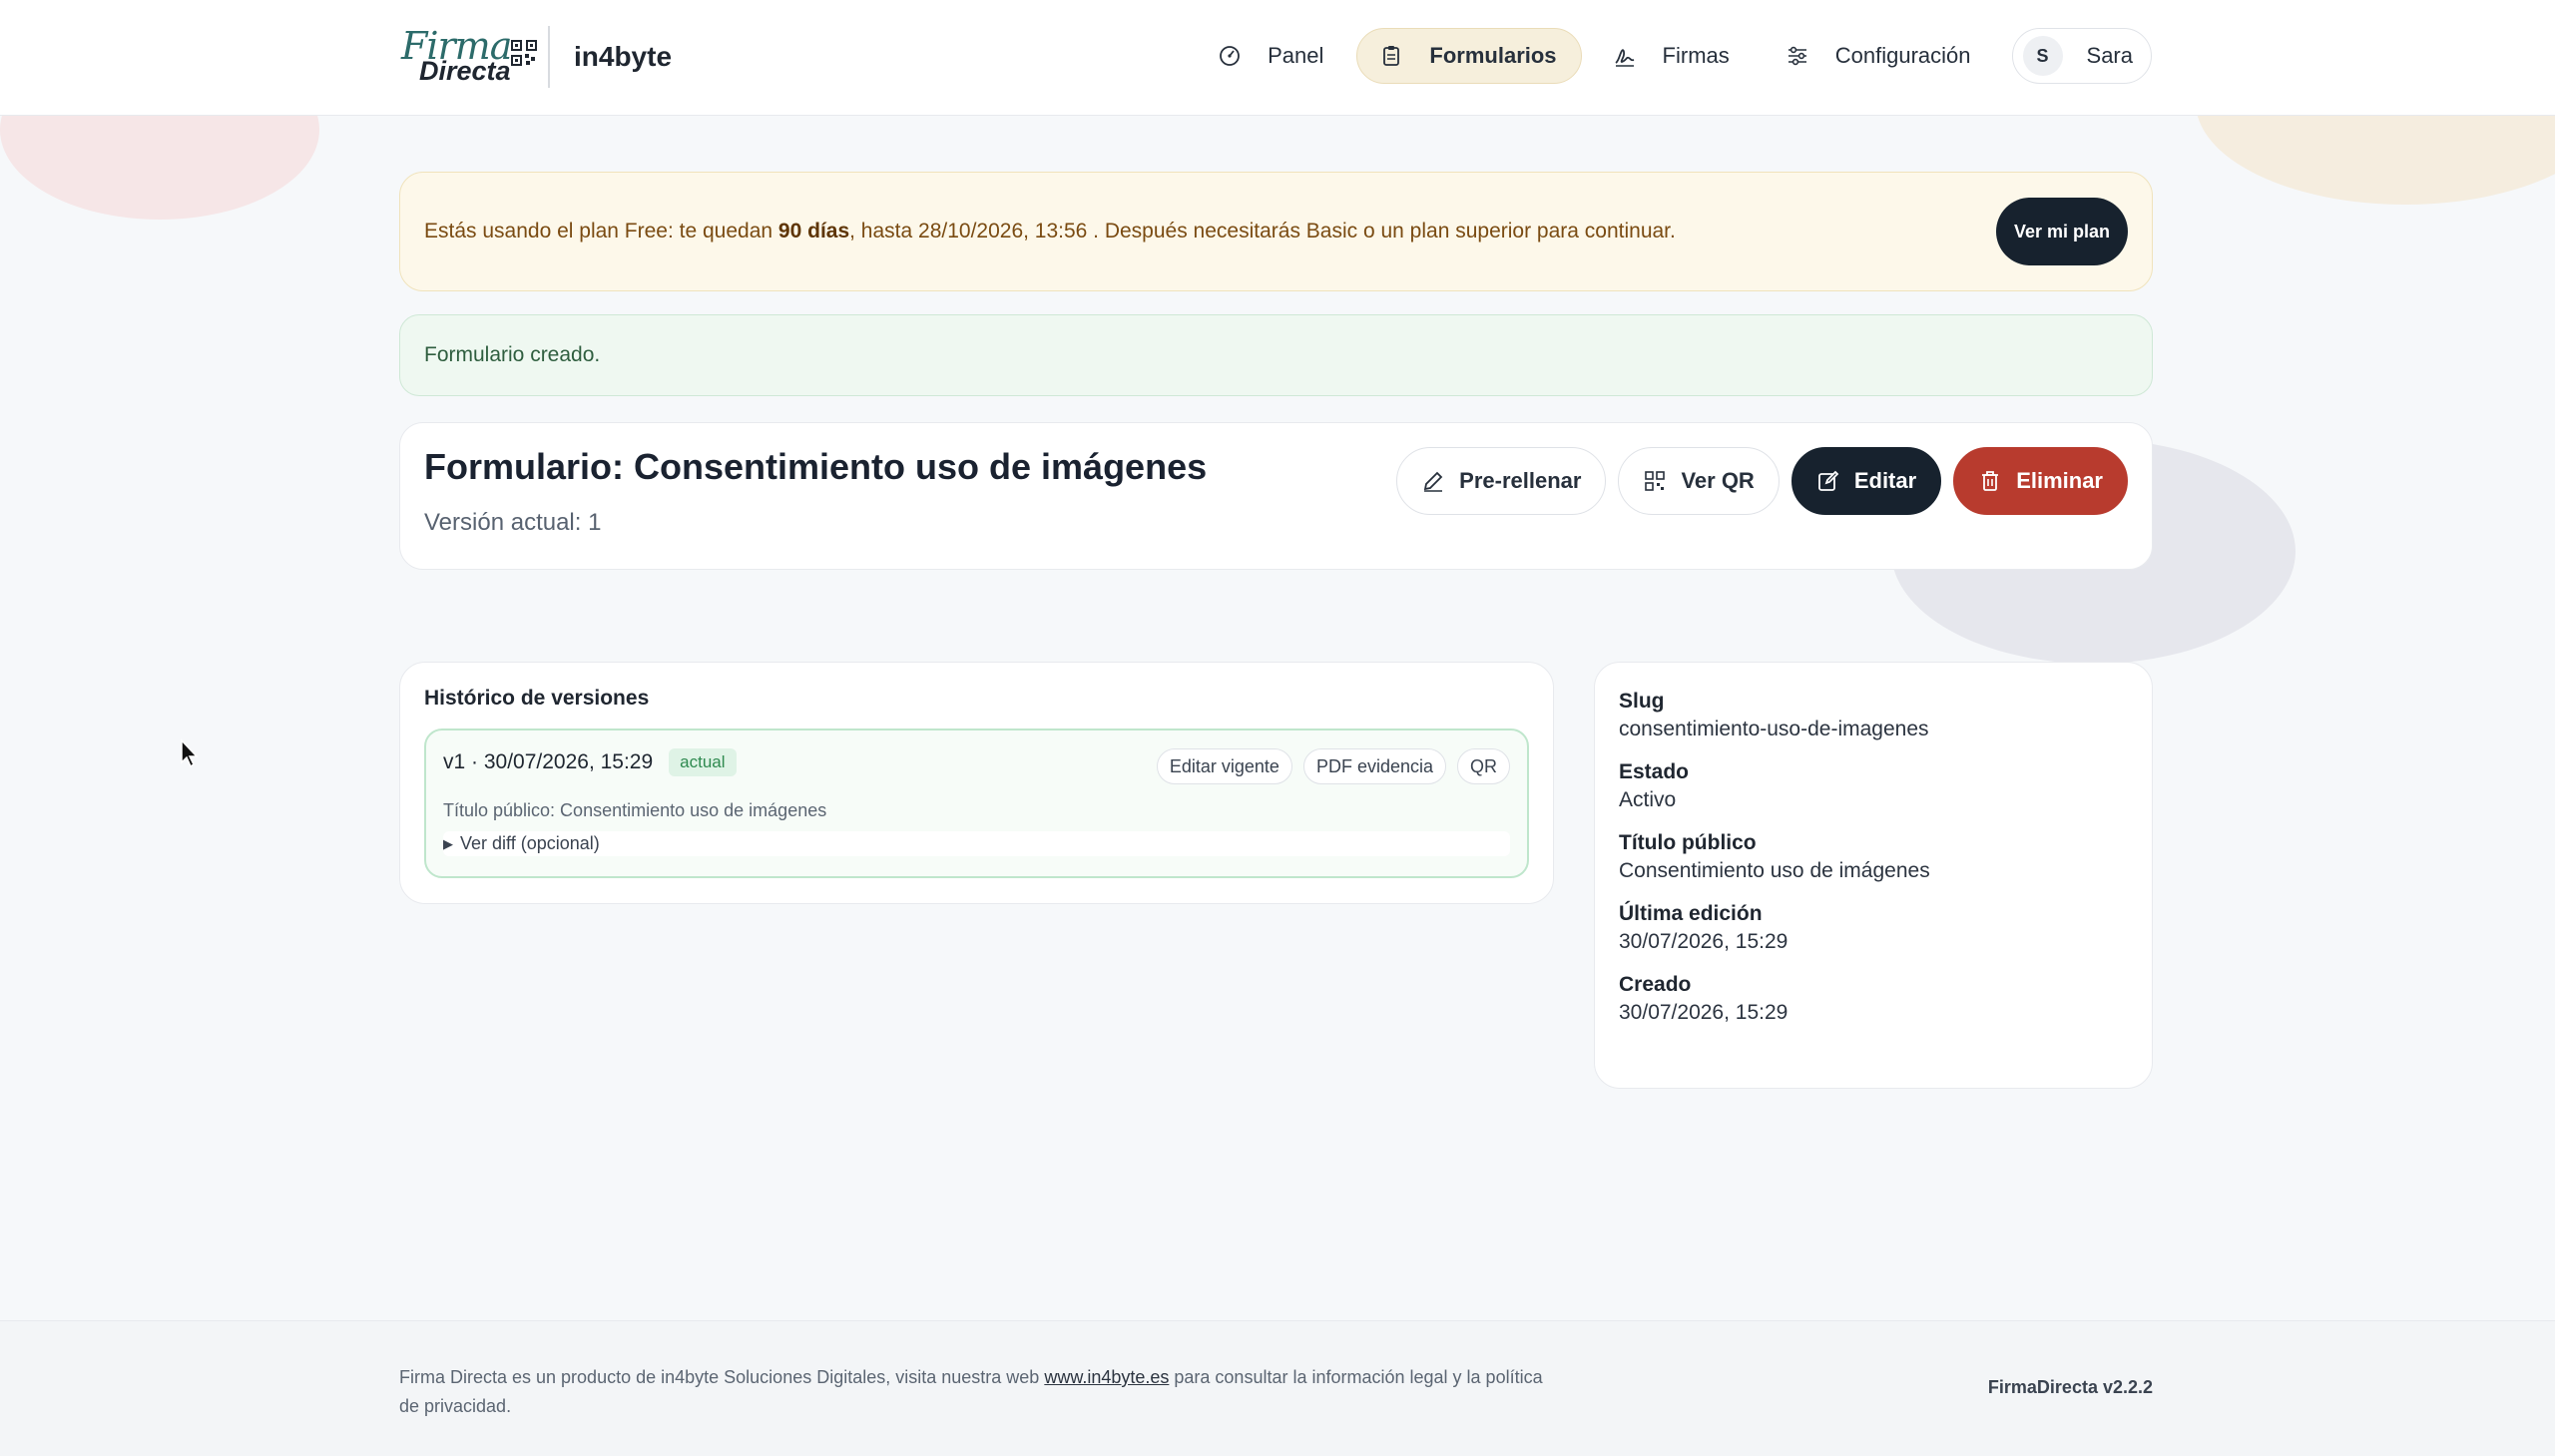  I want to click on pdf-evidence-button: PDF evidencia, so click(1374, 766).